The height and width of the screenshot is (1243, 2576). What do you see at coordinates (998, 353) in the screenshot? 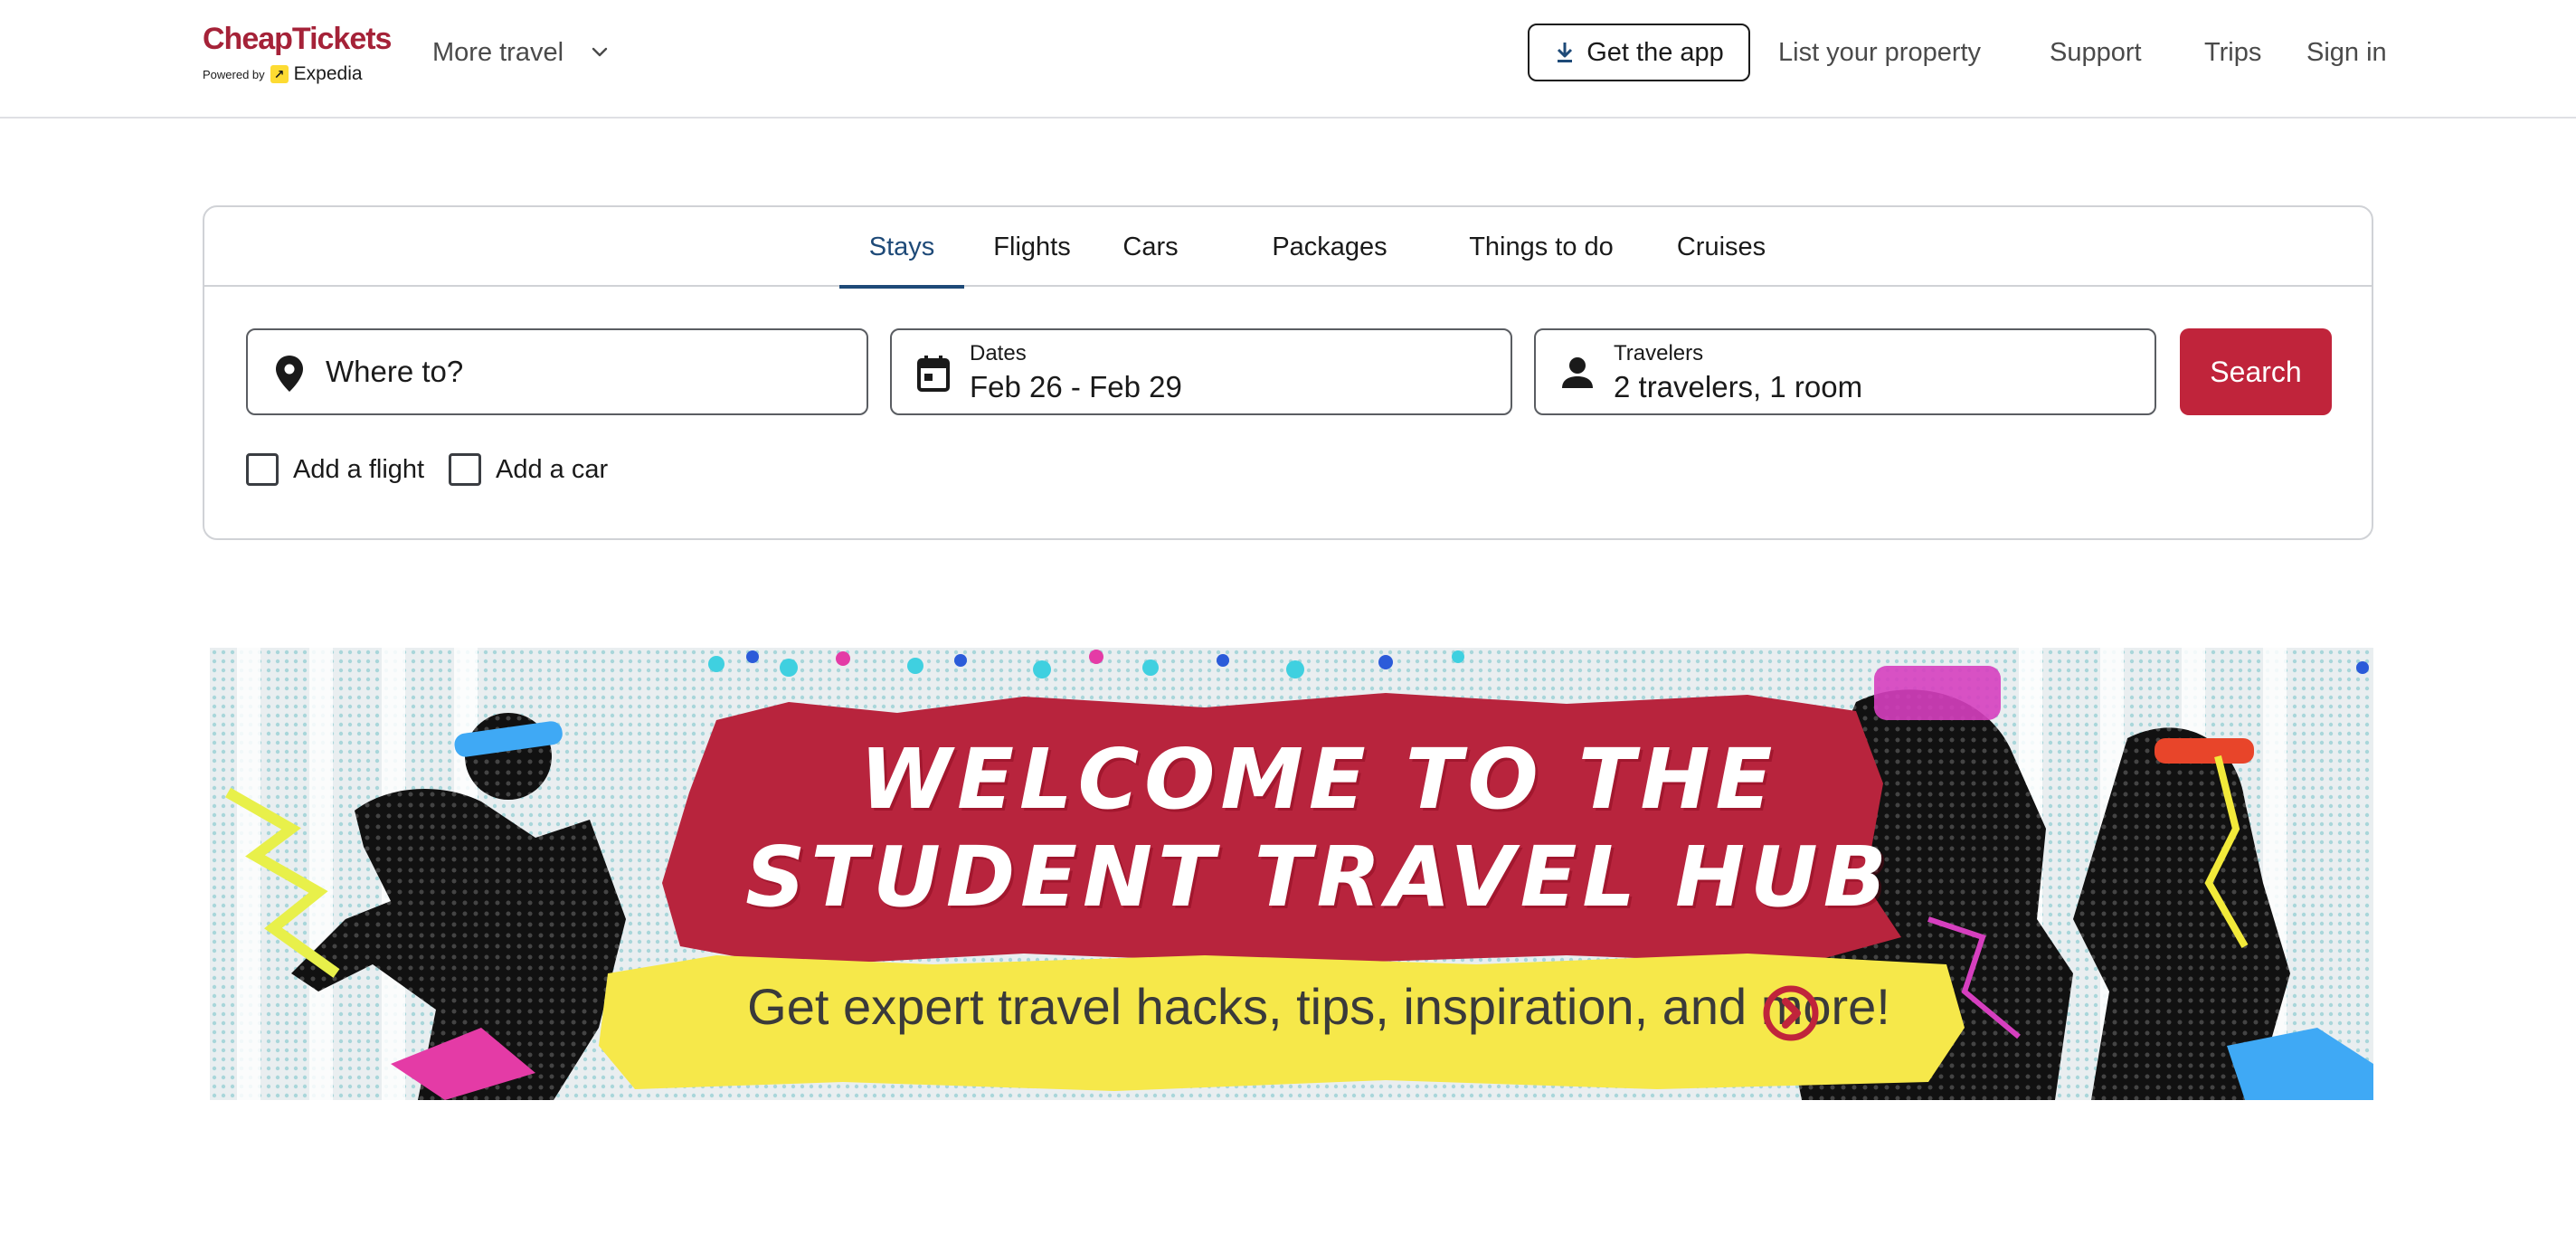
I see `dates-label: Dates` at bounding box center [998, 353].